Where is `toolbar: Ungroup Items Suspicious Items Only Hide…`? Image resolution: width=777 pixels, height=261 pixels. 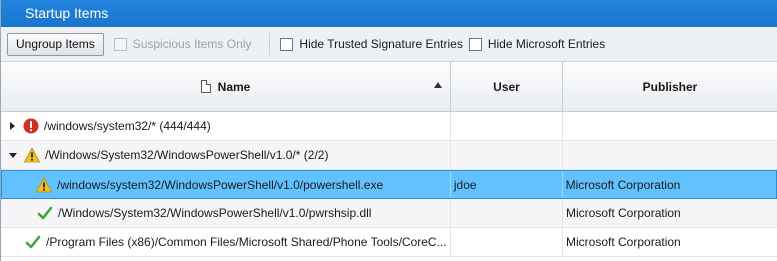
toolbar: Ungroup Items Suspicious Items Only Hide… is located at coordinates (389, 44).